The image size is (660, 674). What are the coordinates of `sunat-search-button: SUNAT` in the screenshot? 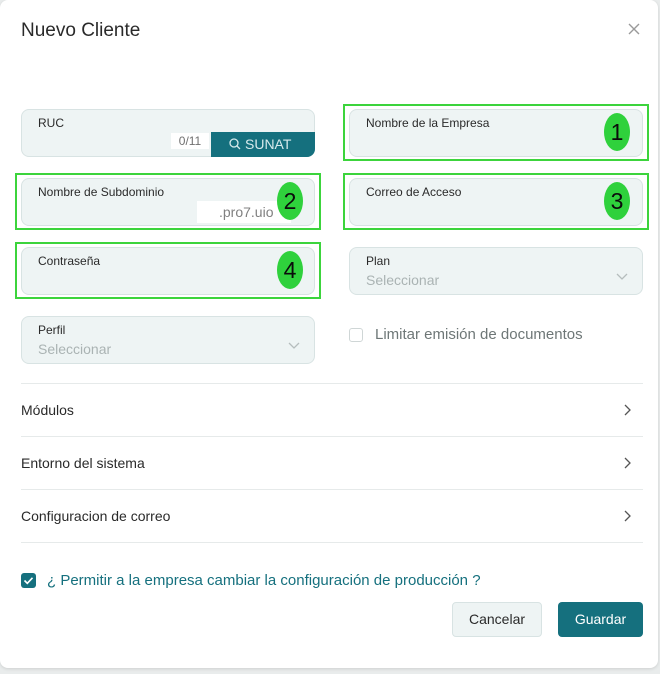 It's located at (263, 144).